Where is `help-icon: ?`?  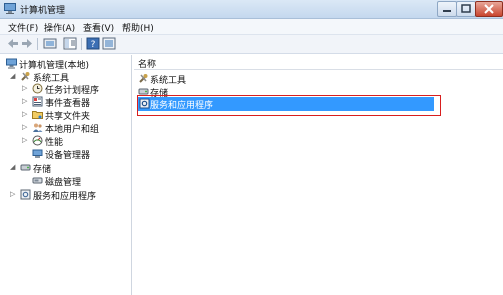
help-icon: ? is located at coordinates (93, 43).